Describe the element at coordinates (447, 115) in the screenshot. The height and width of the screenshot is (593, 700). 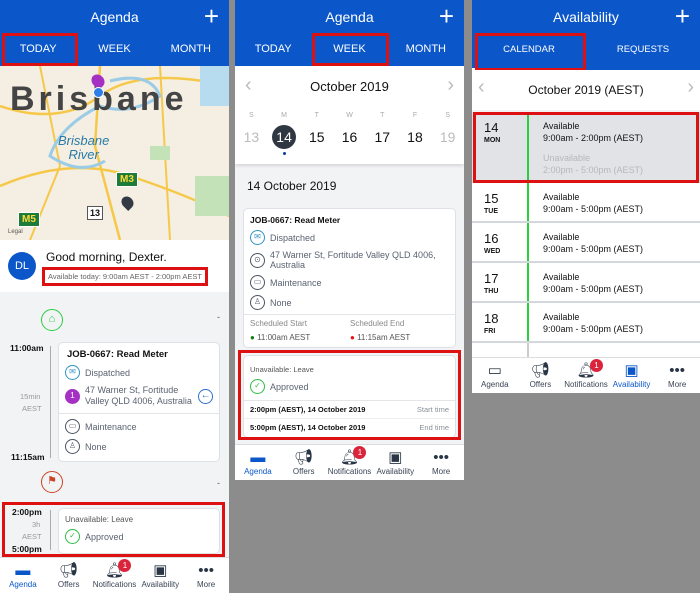
I see `weekday-label: S` at that location.